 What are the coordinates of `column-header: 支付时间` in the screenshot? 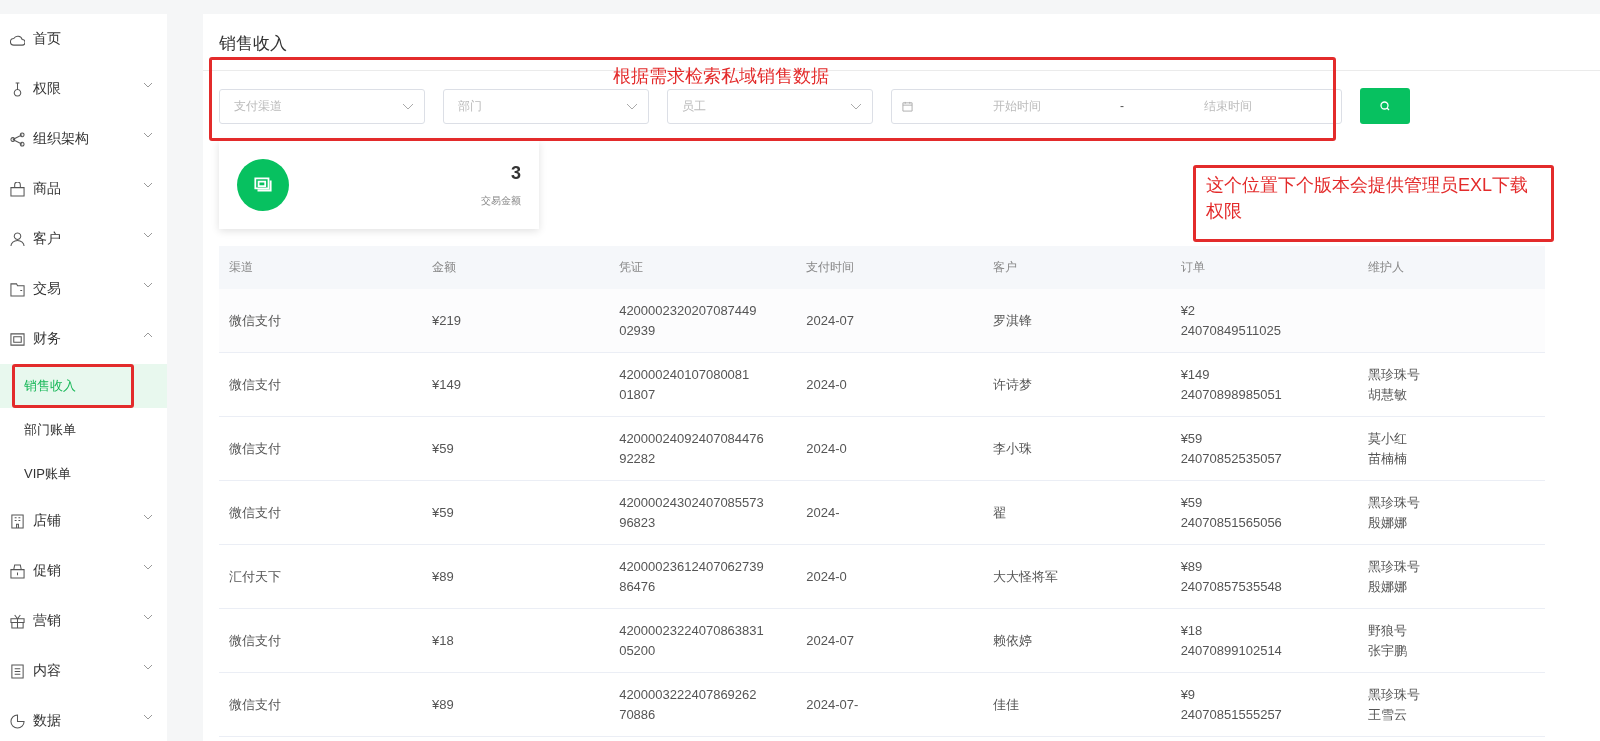 It's located at (890, 267).